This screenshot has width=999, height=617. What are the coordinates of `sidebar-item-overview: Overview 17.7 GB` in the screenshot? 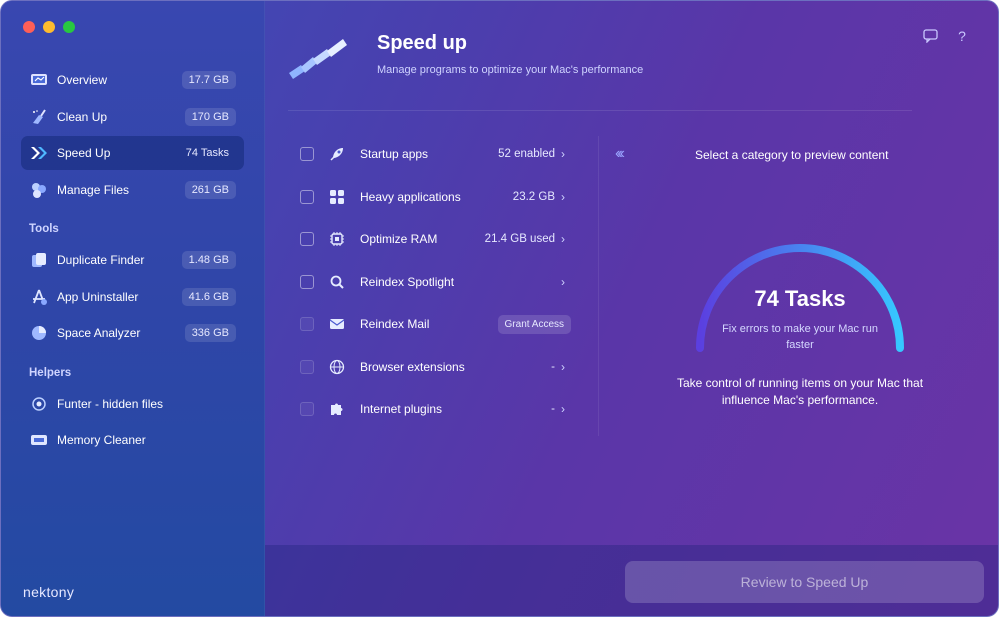 It's located at (132, 80).